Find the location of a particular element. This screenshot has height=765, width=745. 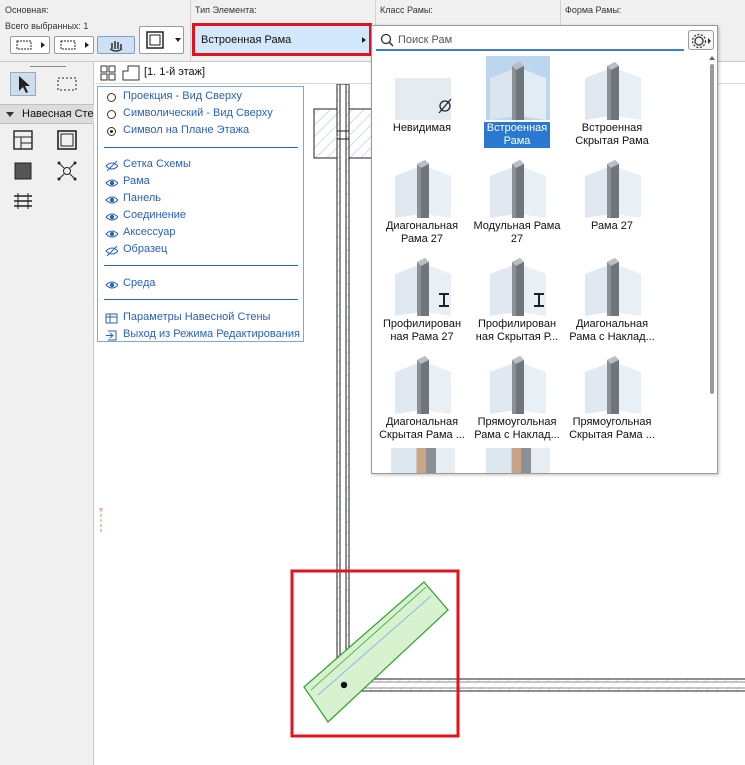

frame-type-option: Модульная Рама 27 is located at coordinates (517, 203).